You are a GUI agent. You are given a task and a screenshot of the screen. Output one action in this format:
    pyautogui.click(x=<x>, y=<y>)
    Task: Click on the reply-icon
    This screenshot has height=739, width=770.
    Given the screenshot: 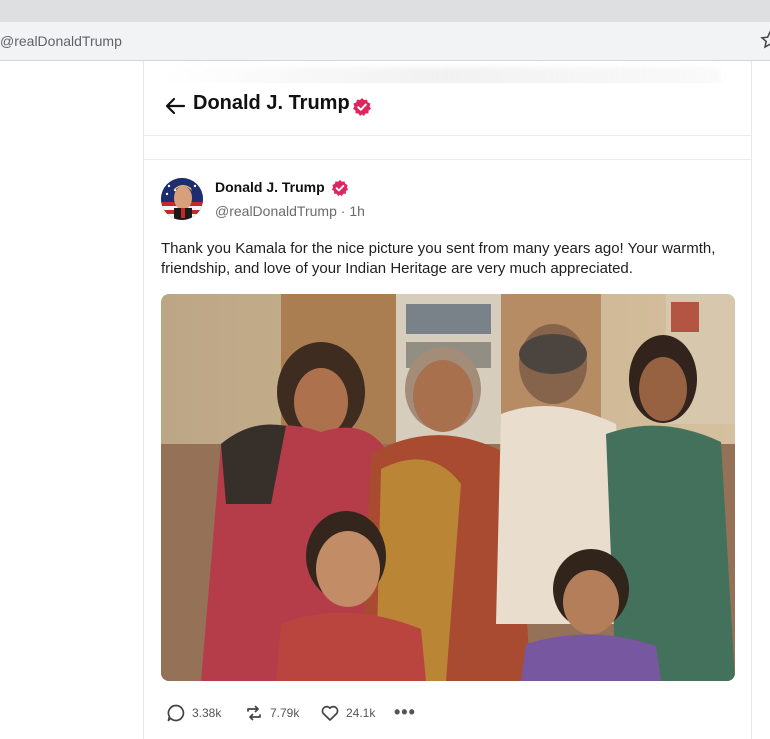 What is the action you would take?
    pyautogui.click(x=176, y=713)
    